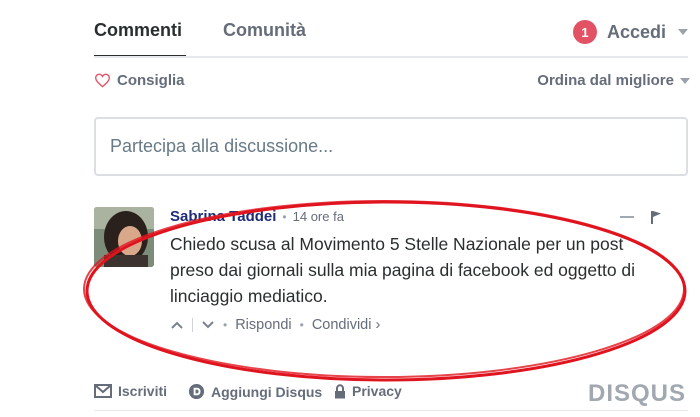 The height and width of the screenshot is (417, 700). I want to click on tabs-divider, so click(391, 57).